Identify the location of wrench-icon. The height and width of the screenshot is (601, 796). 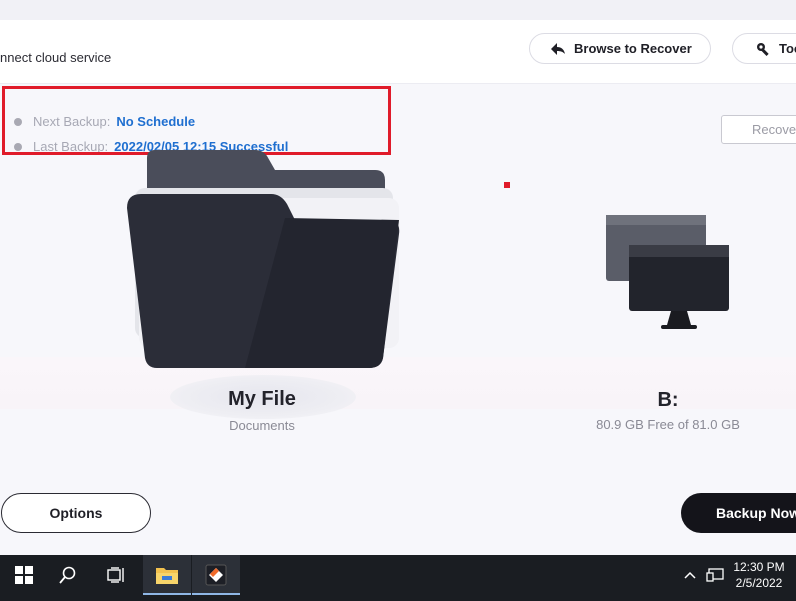
(763, 49).